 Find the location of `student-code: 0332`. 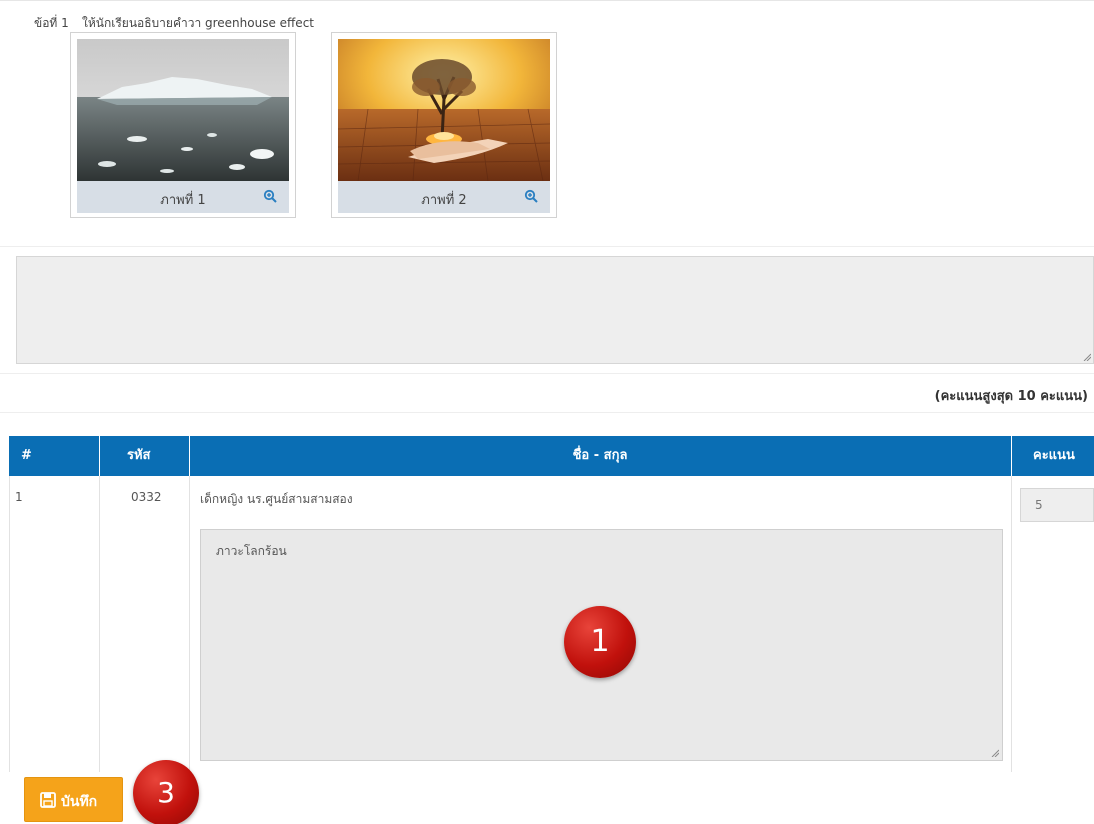

student-code: 0332 is located at coordinates (146, 497).